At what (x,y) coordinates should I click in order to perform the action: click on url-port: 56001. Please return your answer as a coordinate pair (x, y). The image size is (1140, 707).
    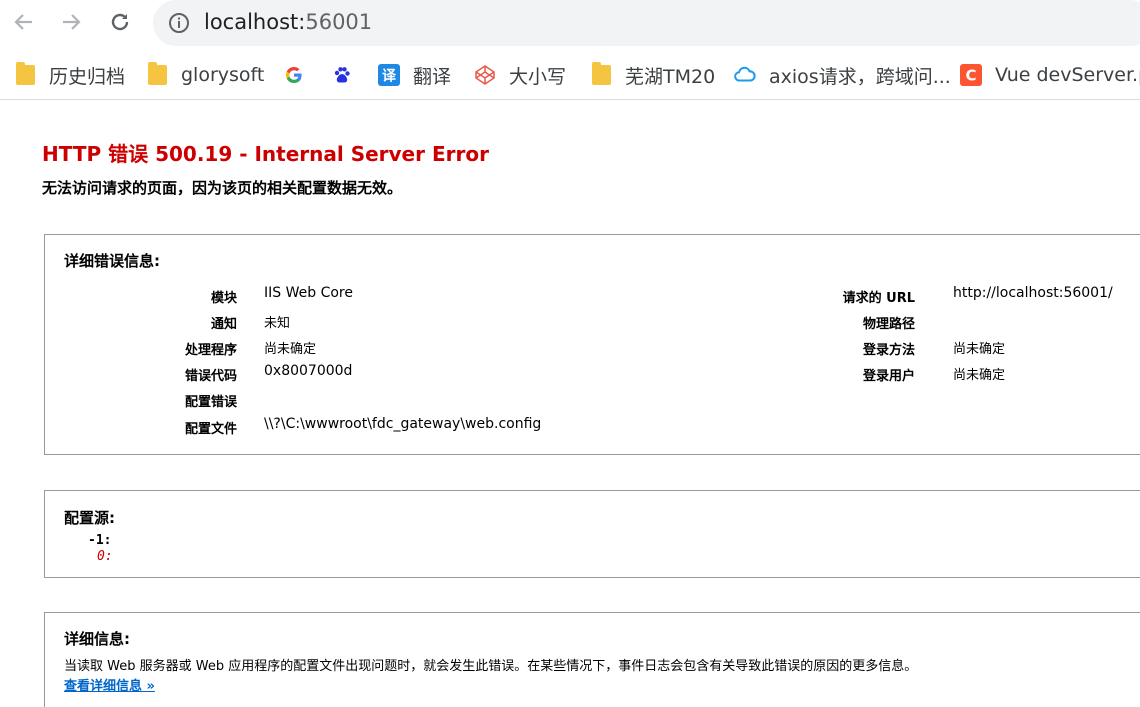
    Looking at the image, I should click on (339, 22).